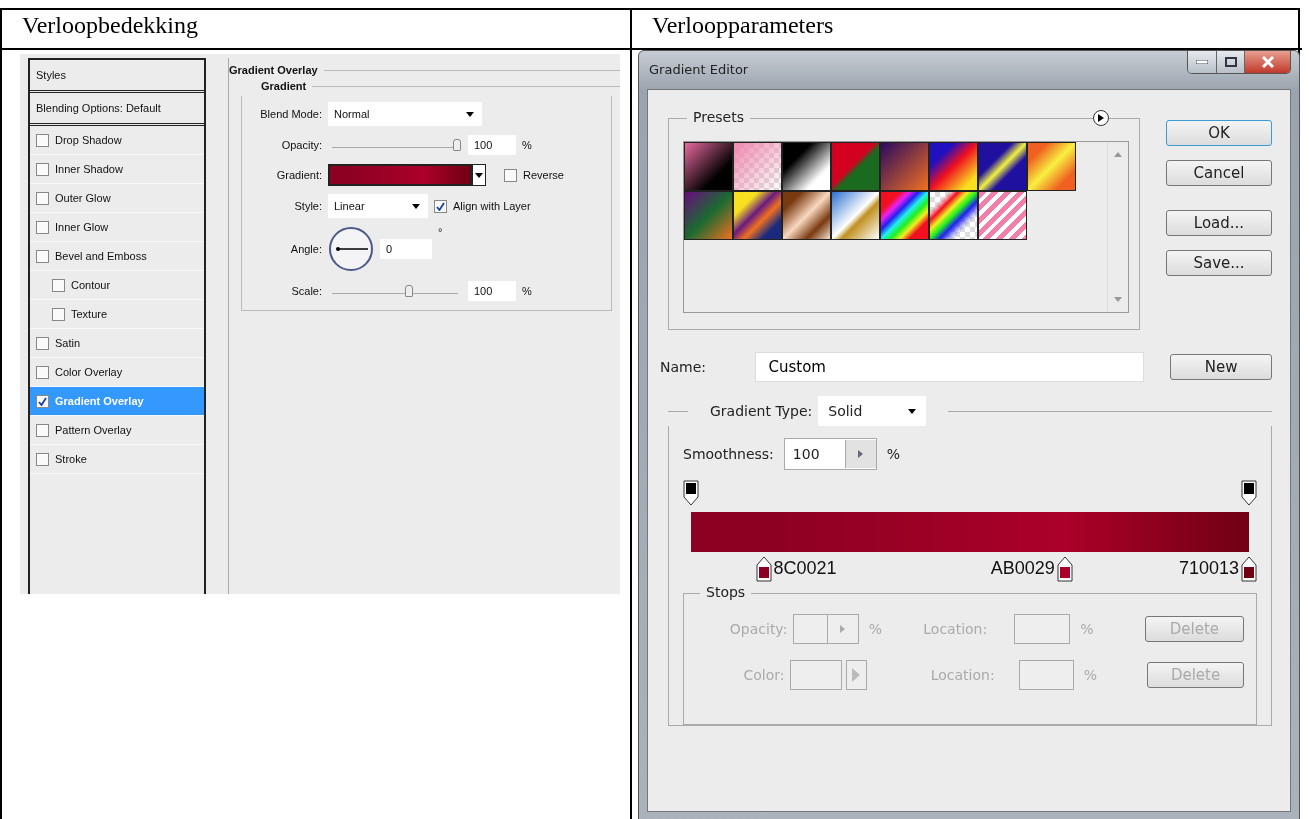 This screenshot has width=1309, height=819. I want to click on style-list-item: Drop Shadow, so click(117, 140).